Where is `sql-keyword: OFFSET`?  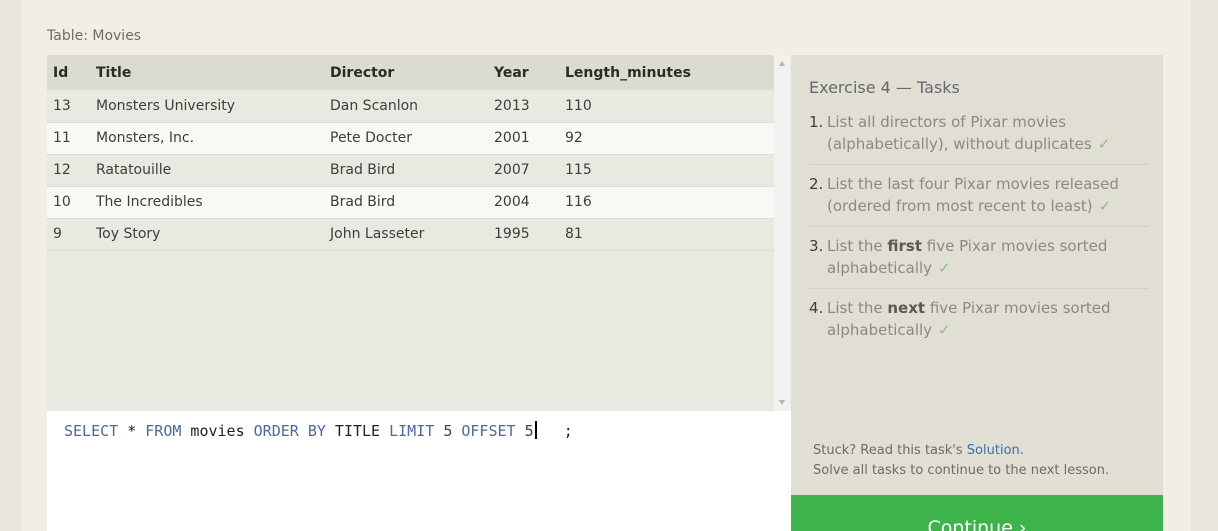
sql-keyword: OFFSET is located at coordinates (488, 431).